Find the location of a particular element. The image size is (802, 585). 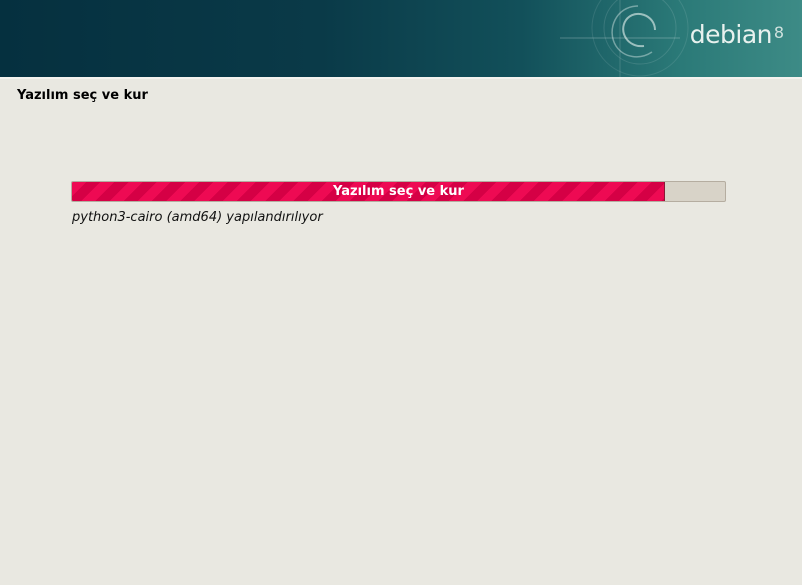

progress-bar: Yazılım seç ve kur is located at coordinates (398, 191).